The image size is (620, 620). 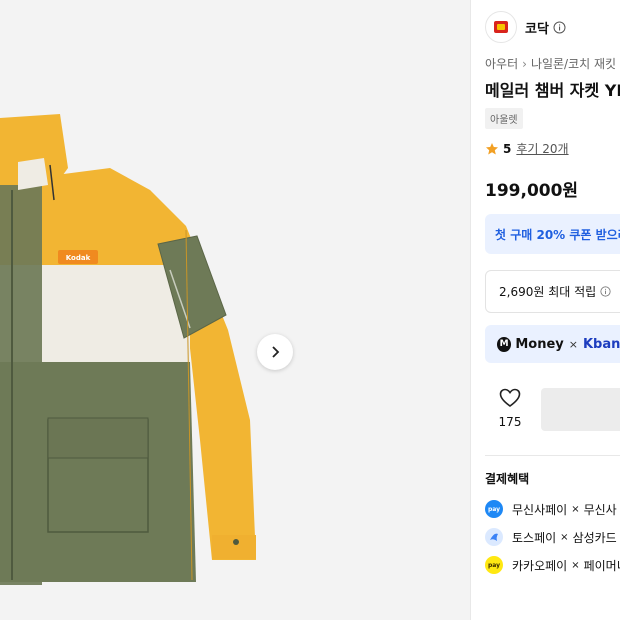 I want to click on brand-logo, so click(x=501, y=27).